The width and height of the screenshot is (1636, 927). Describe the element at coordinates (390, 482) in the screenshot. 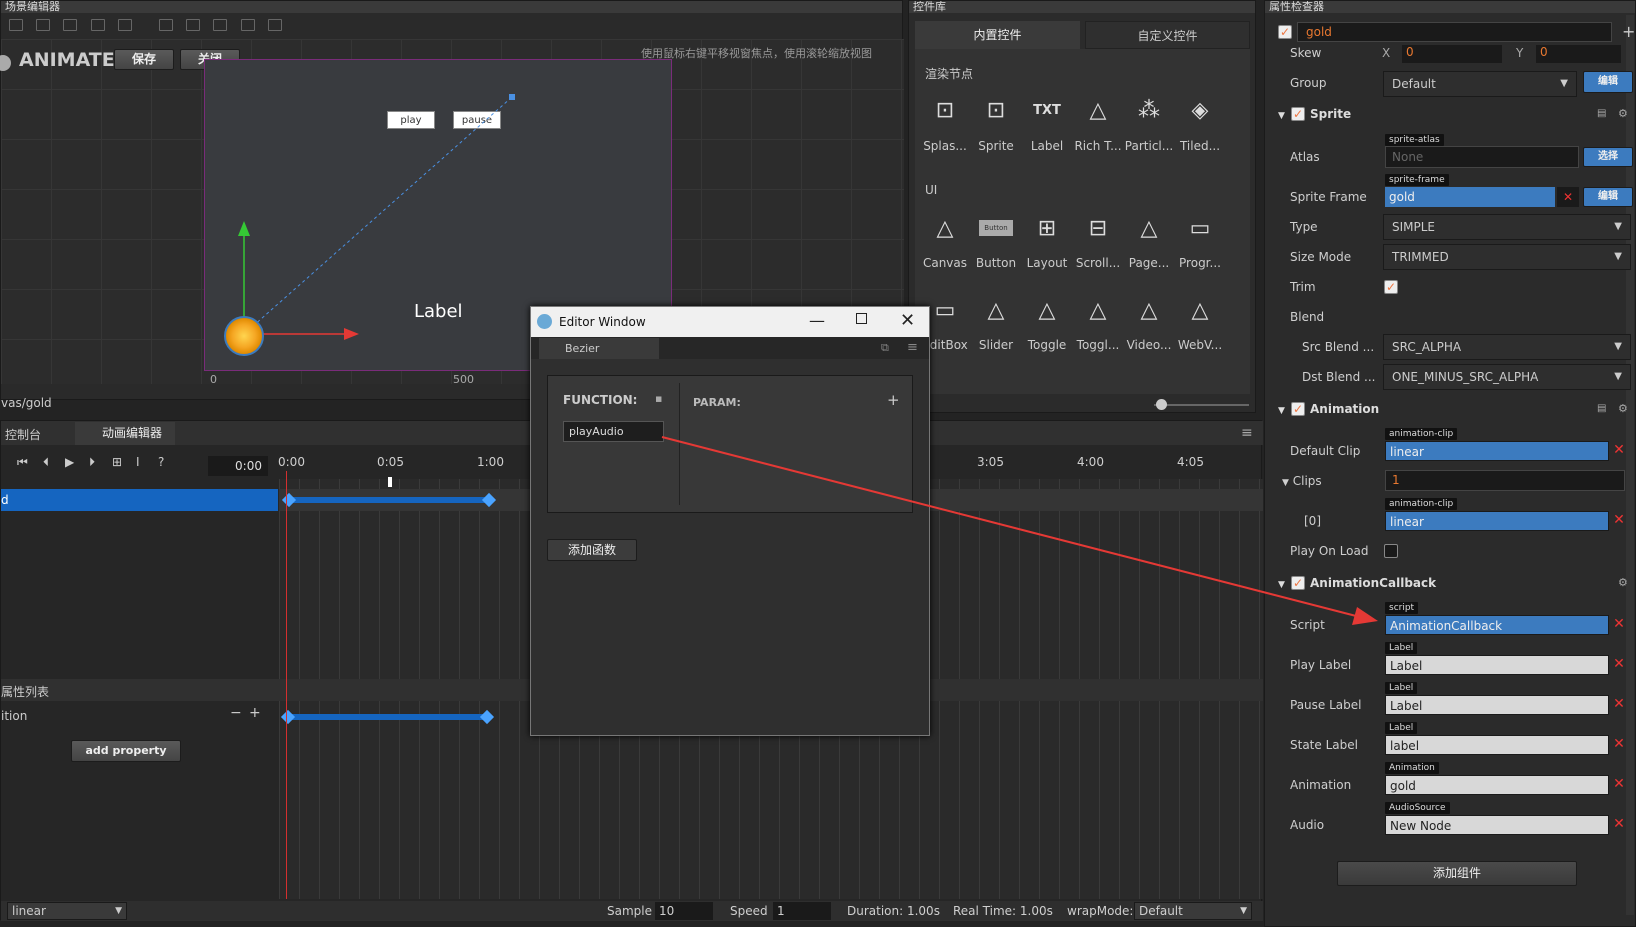

I see `event-marker` at that location.